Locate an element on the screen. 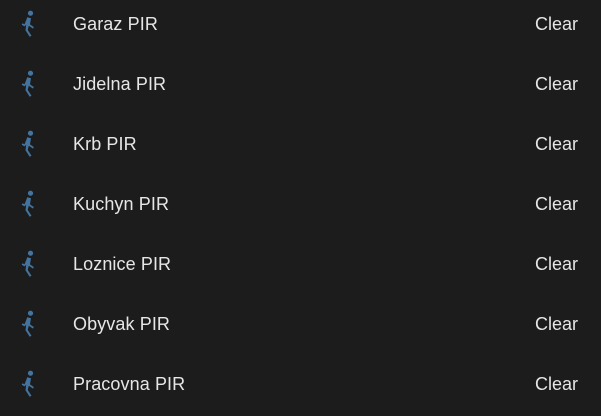 The width and height of the screenshot is (601, 416). entity-row-garaz-pir: Garaz PIR Clear is located at coordinates (300, 27).